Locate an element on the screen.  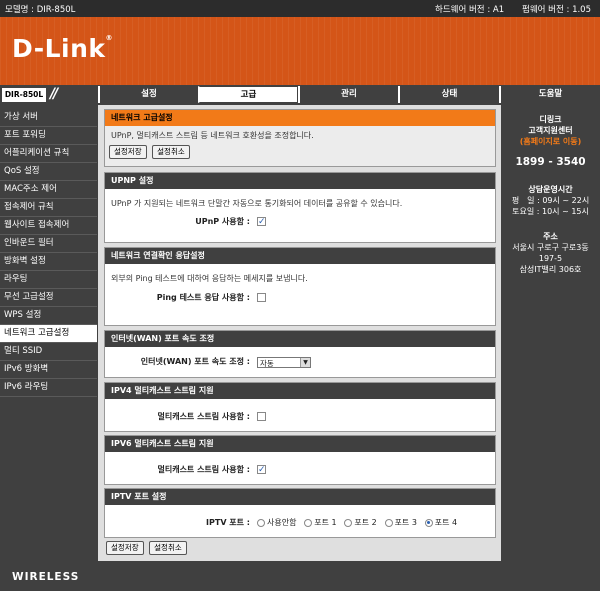
ping-checkbox is located at coordinates (261, 297).